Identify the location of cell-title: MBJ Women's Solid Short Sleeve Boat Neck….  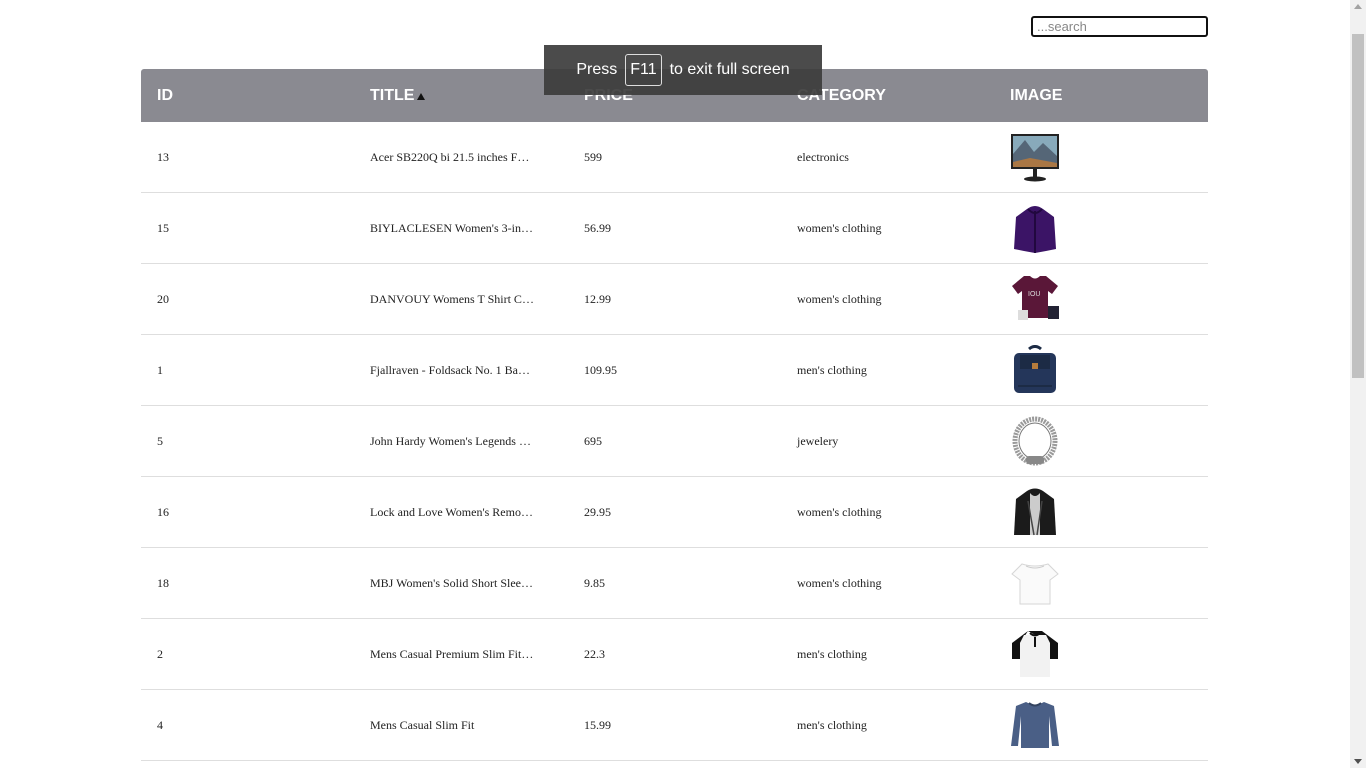
(469, 582).